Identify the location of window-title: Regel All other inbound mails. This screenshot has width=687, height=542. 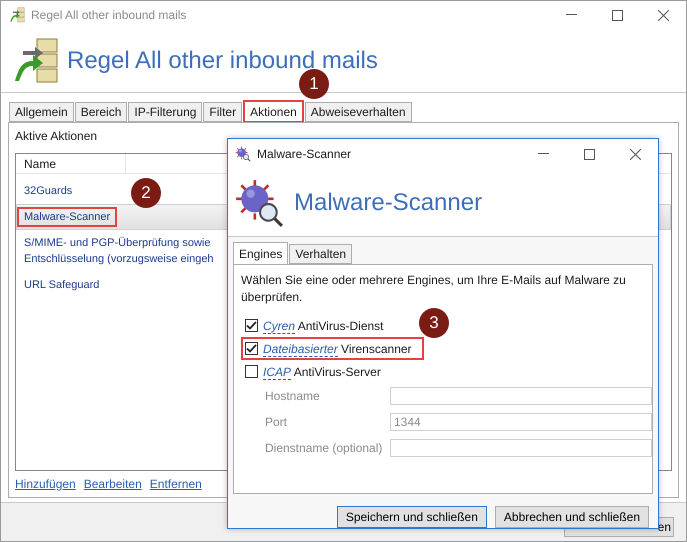
(108, 15).